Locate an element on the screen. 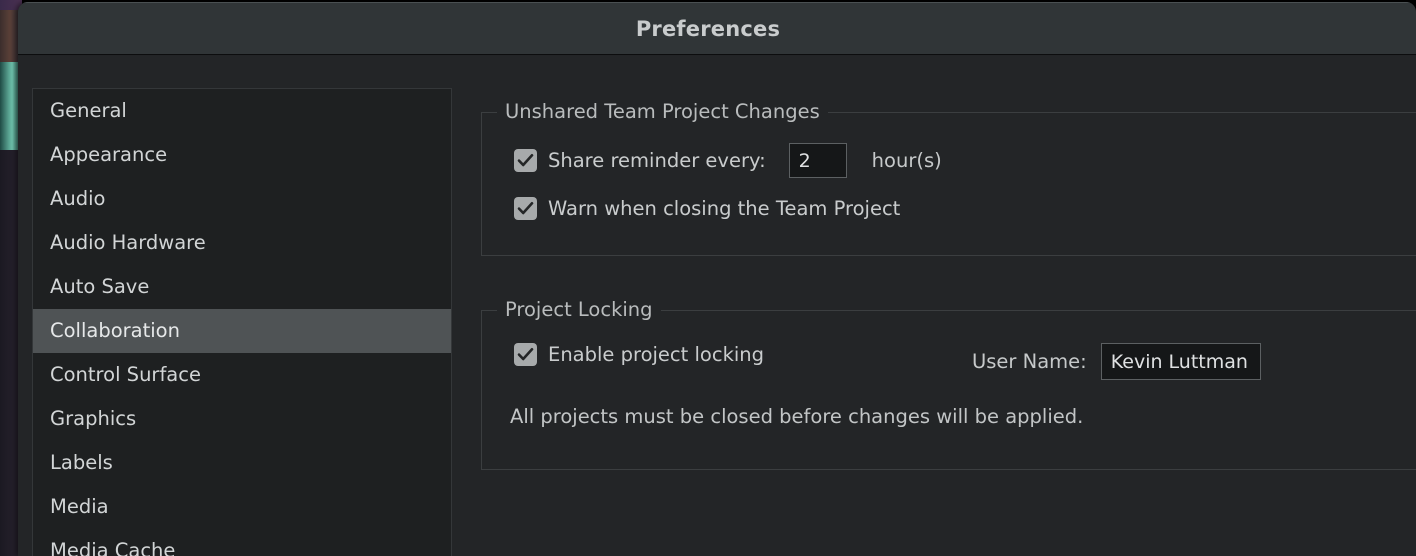 This screenshot has width=1416, height=556. sidebar-item-label: Graphics is located at coordinates (93, 418).